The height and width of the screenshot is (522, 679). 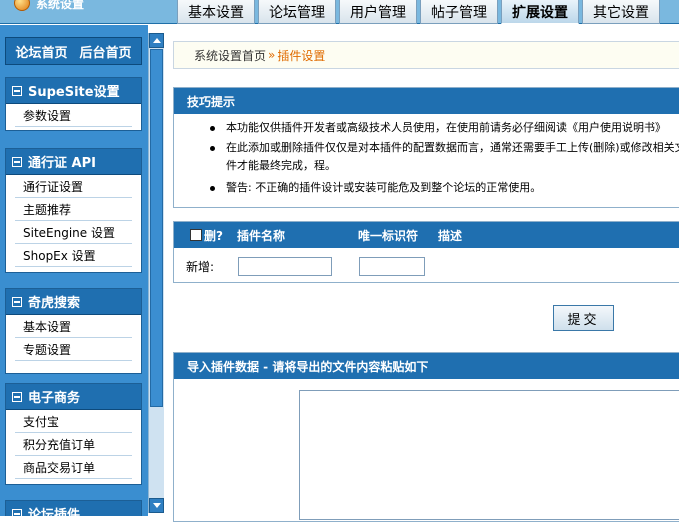 I want to click on sidebar-item-qihoo-basic: 基本设置, so click(x=73, y=326).